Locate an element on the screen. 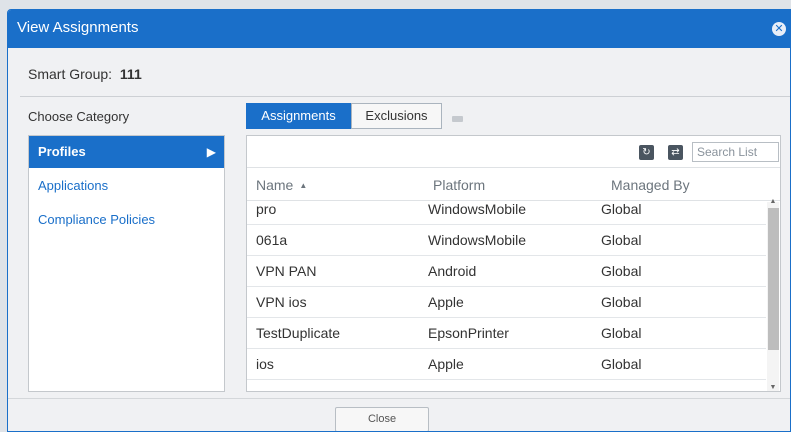 The image size is (791, 432). refresh-icon: ↻ is located at coordinates (646, 152).